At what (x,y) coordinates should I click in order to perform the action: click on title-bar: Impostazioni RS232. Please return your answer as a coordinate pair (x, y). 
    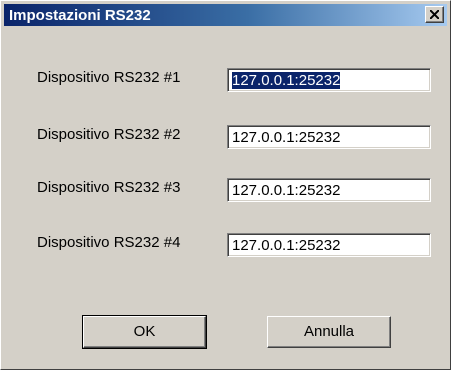
    Looking at the image, I should click on (225, 15).